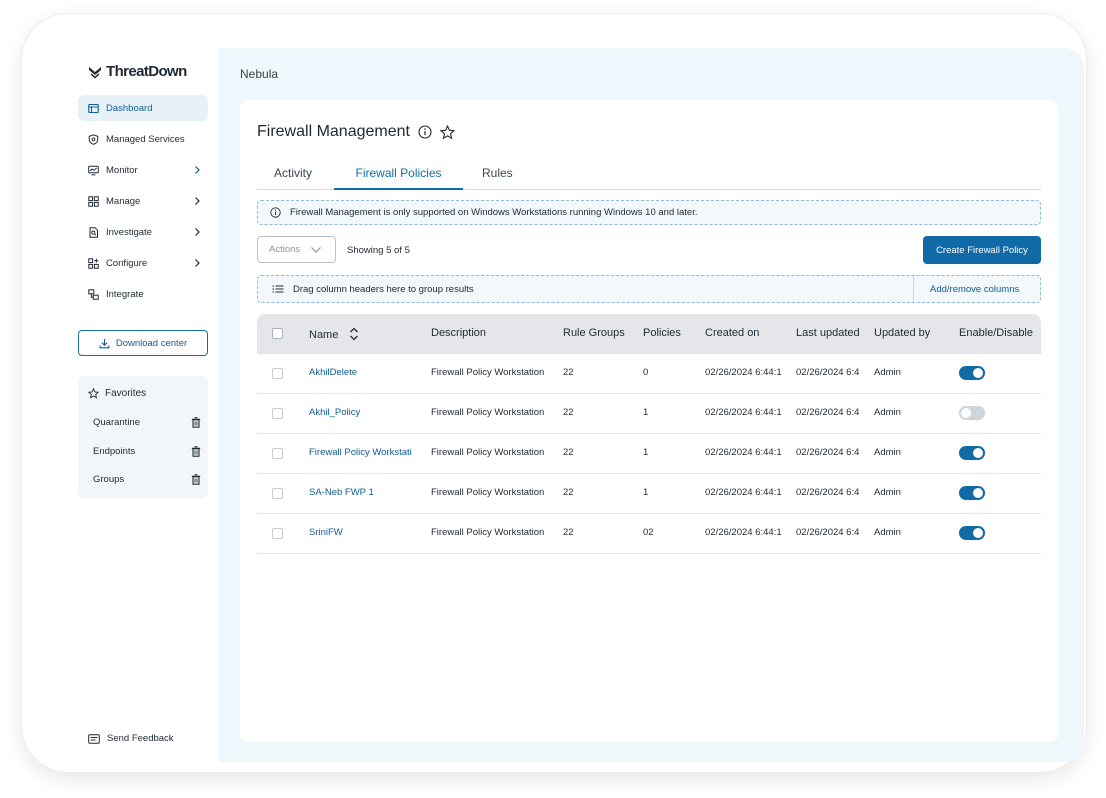  What do you see at coordinates (151, 343) in the screenshot?
I see `download-center-label: Download center` at bounding box center [151, 343].